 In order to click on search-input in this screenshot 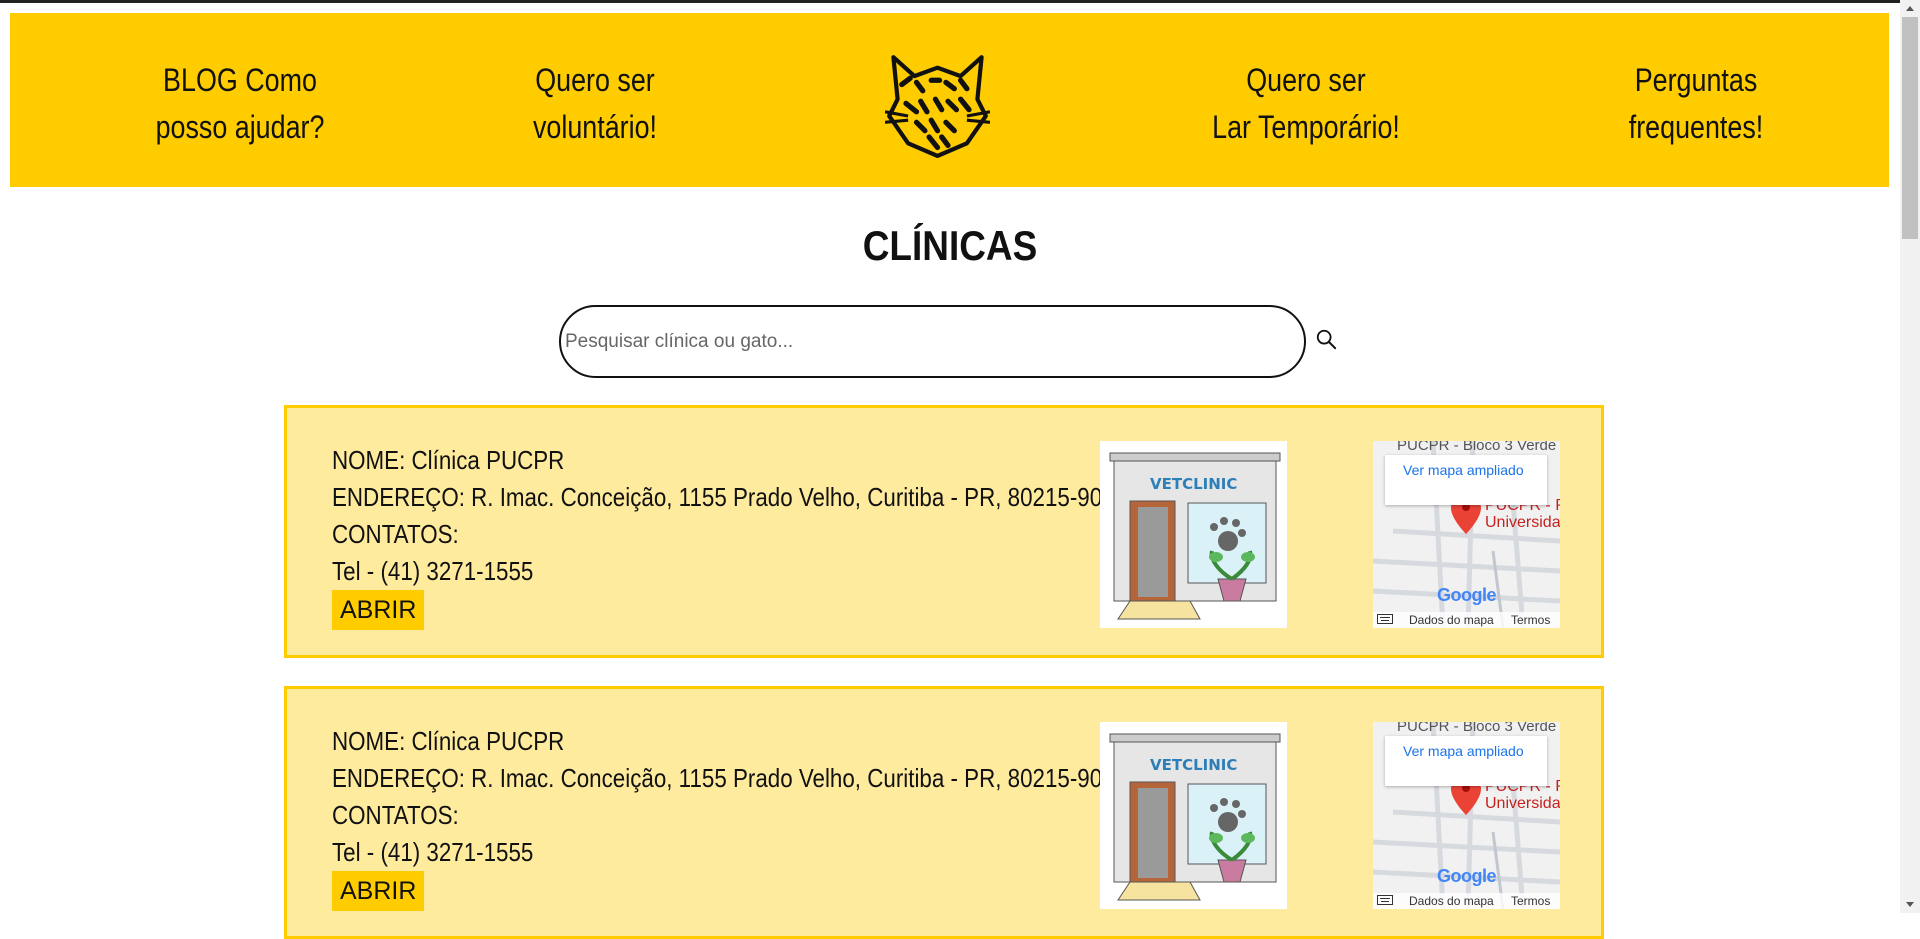, I will do `click(932, 341)`.